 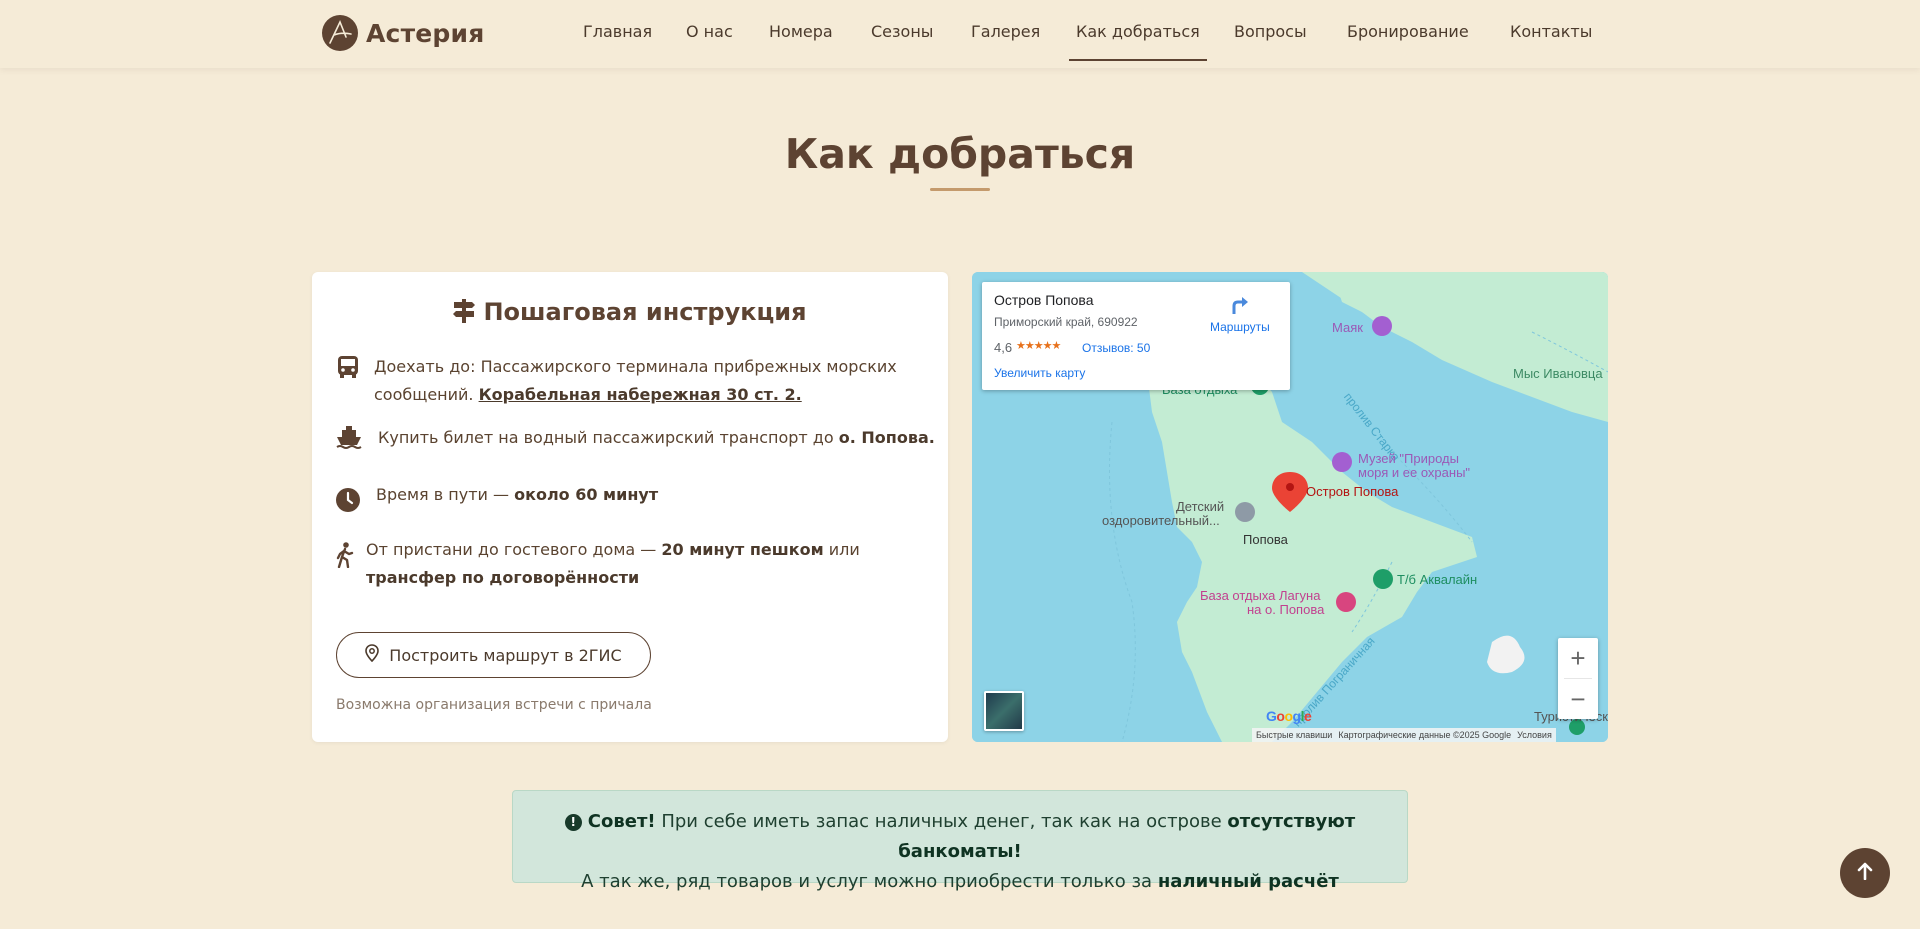 What do you see at coordinates (1437, 579) in the screenshot?
I see `map-label-akvalain: Т/б Аквалайн` at bounding box center [1437, 579].